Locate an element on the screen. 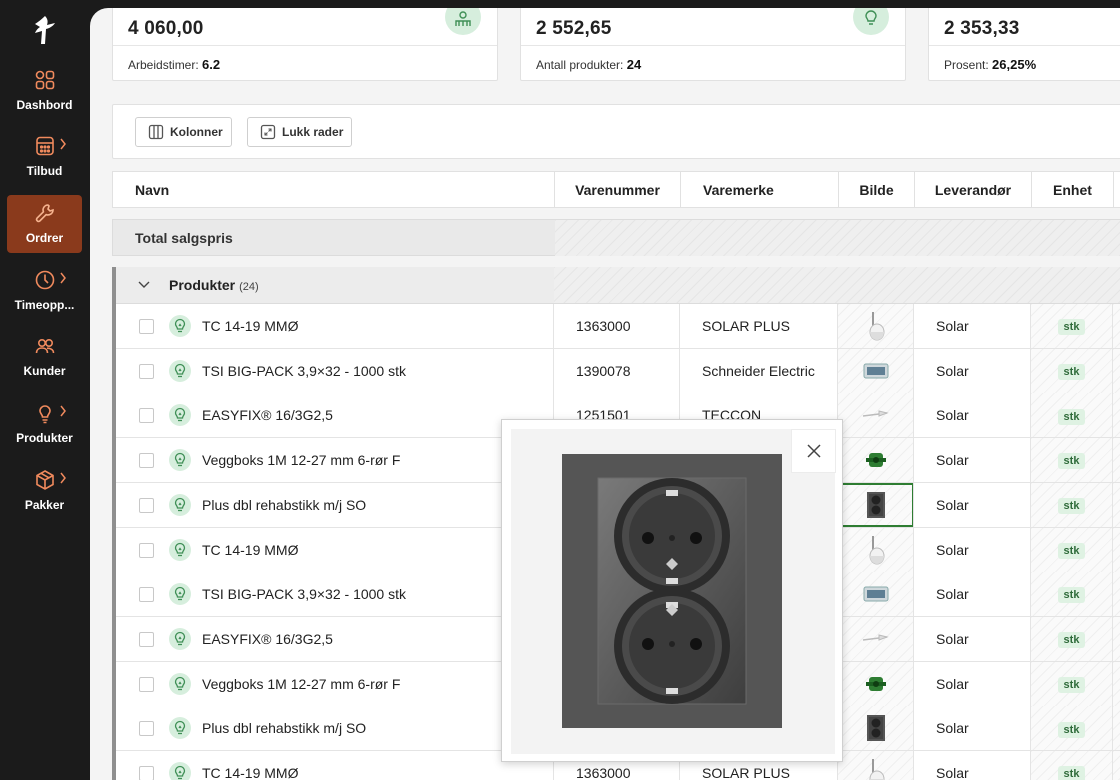 The height and width of the screenshot is (780, 1120). sidebar-item-dashbord: Dashbord is located at coordinates (44, 91).